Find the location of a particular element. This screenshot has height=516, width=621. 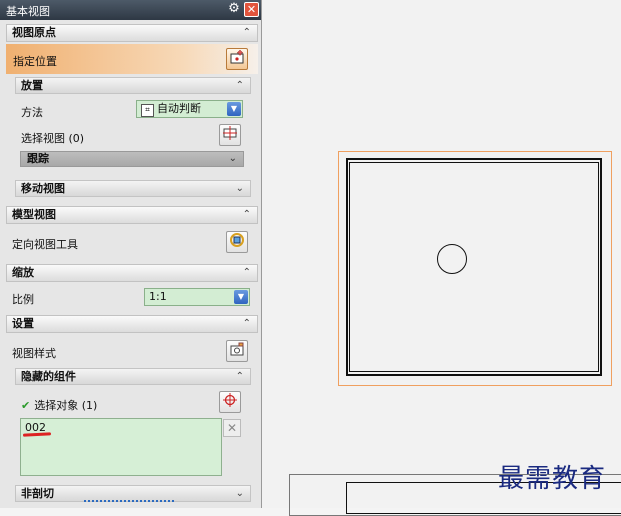

dialog-title: 基本视图 is located at coordinates (28, 11).